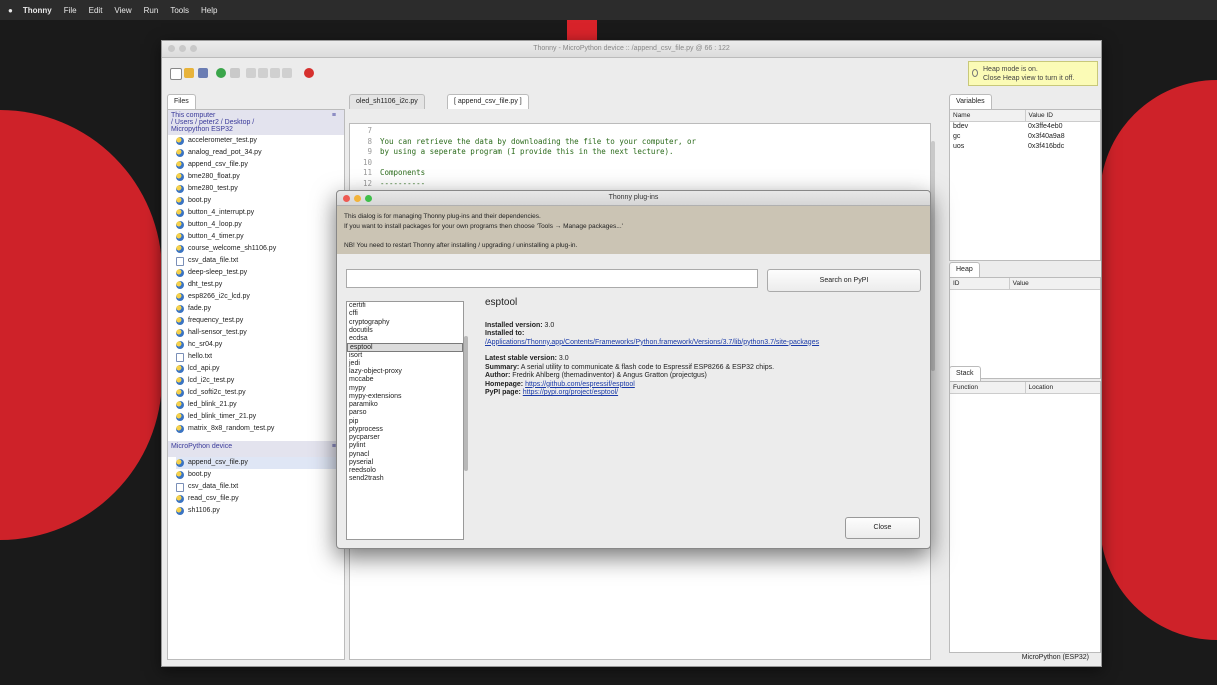 The image size is (1217, 685). Describe the element at coordinates (405, 405) in the screenshot. I see `package-item: paramiko` at that location.